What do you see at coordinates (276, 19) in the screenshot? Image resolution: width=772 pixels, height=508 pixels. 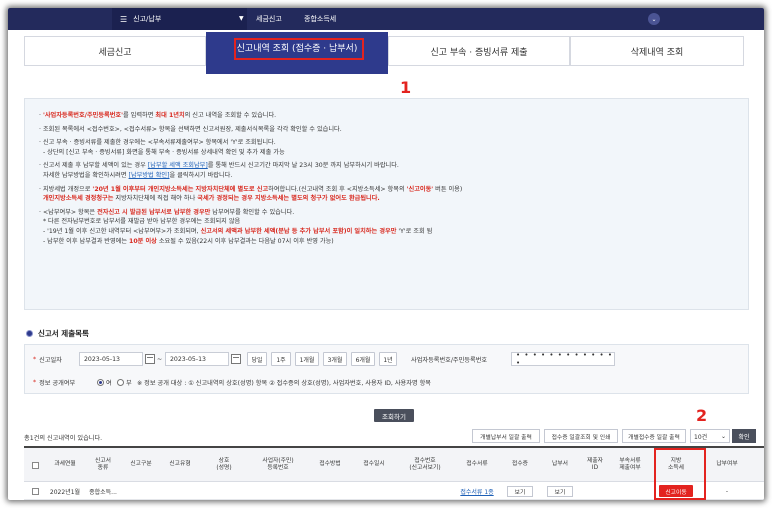 I see `breadcrumb-tax-report: 세금신고` at bounding box center [276, 19].